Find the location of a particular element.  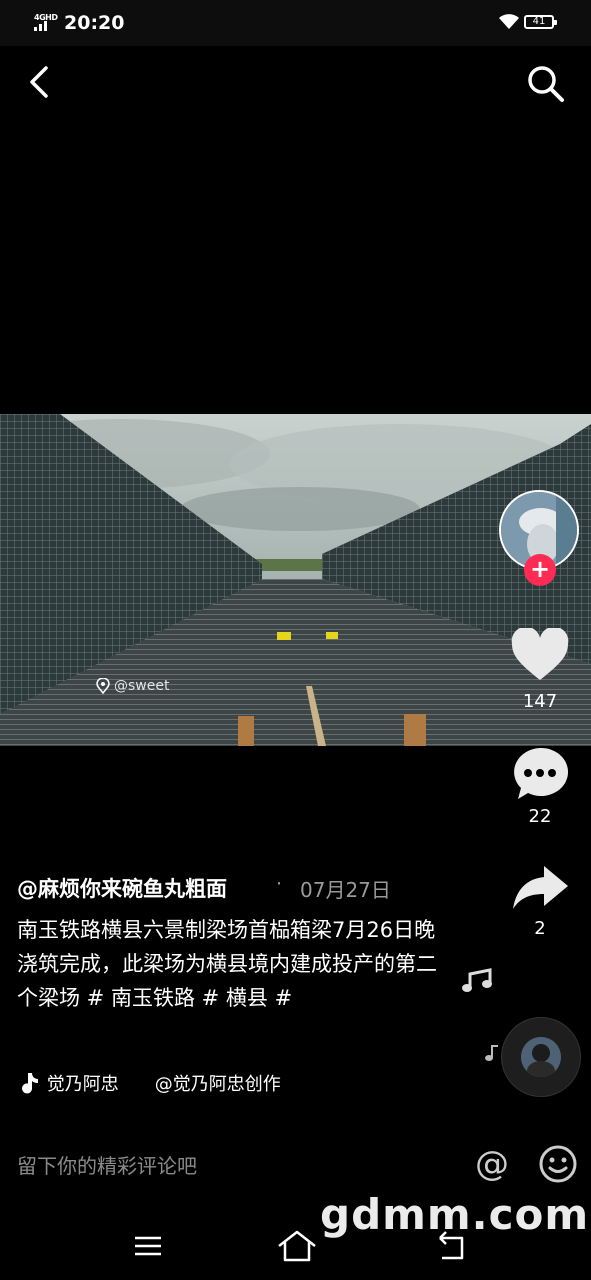

location-pin-icon is located at coordinates (103, 686).